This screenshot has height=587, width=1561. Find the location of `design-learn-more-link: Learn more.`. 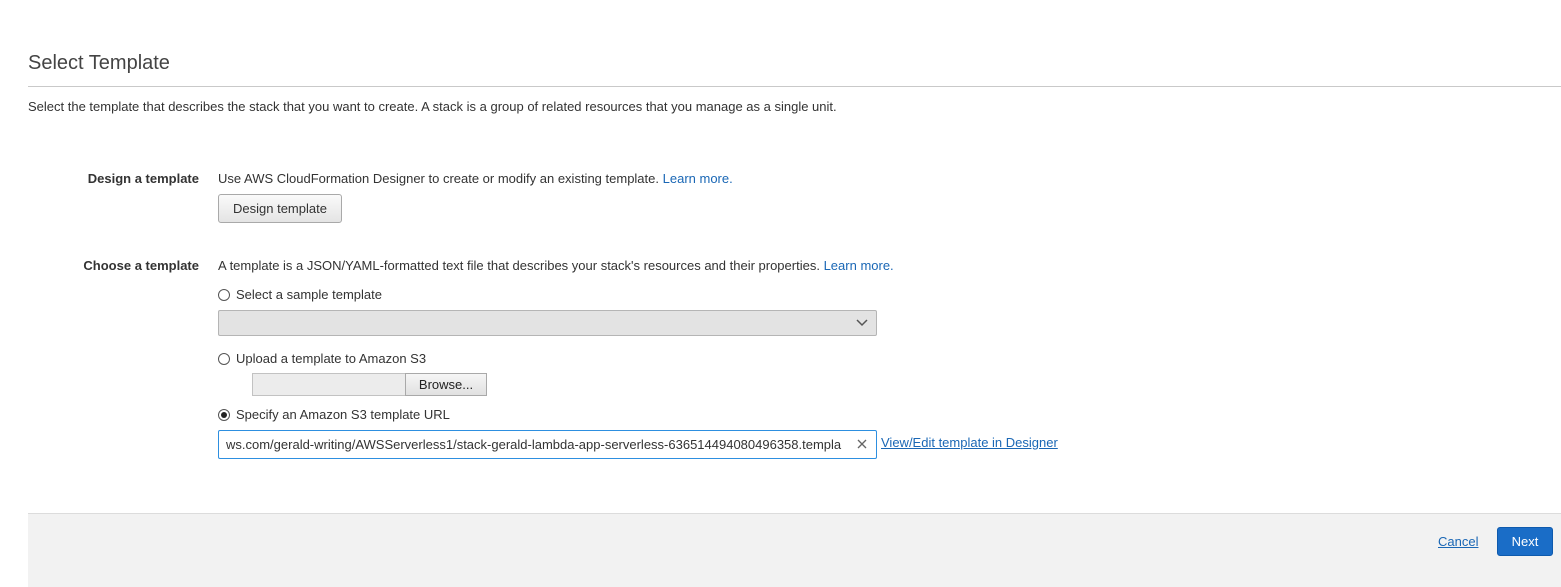

design-learn-more-link: Learn more. is located at coordinates (698, 178).